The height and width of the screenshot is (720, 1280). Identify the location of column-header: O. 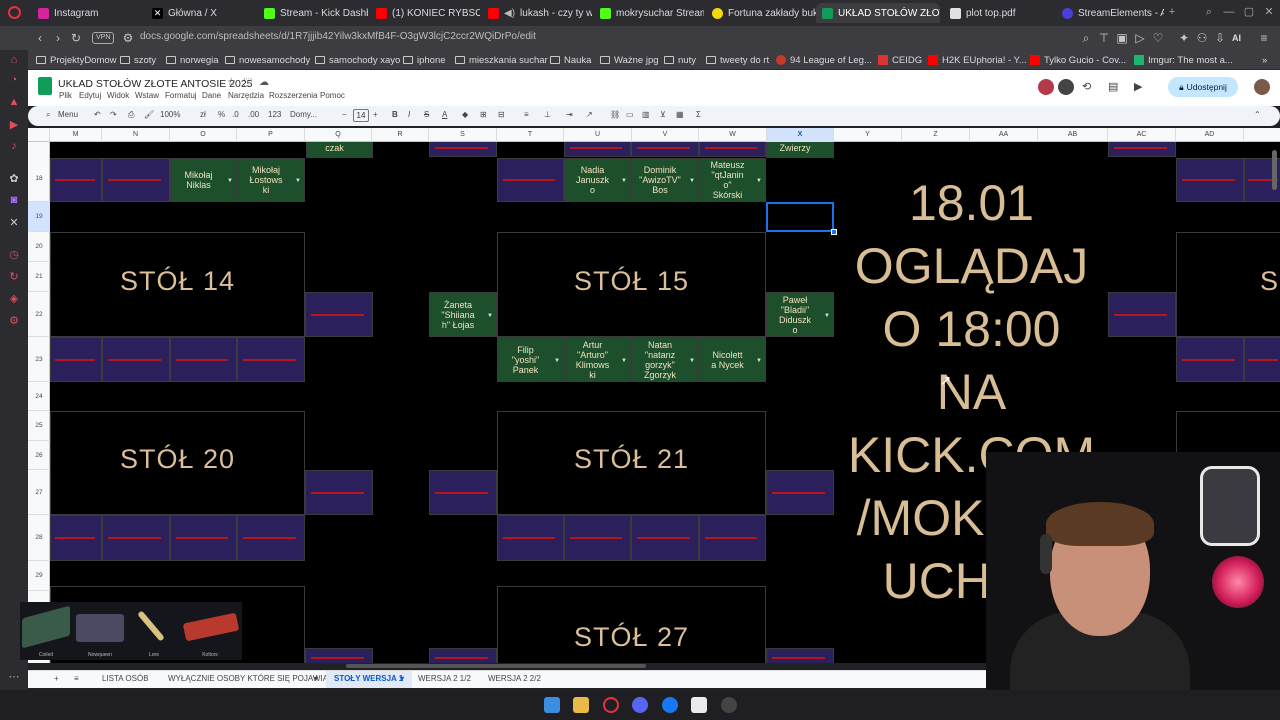
(203, 135).